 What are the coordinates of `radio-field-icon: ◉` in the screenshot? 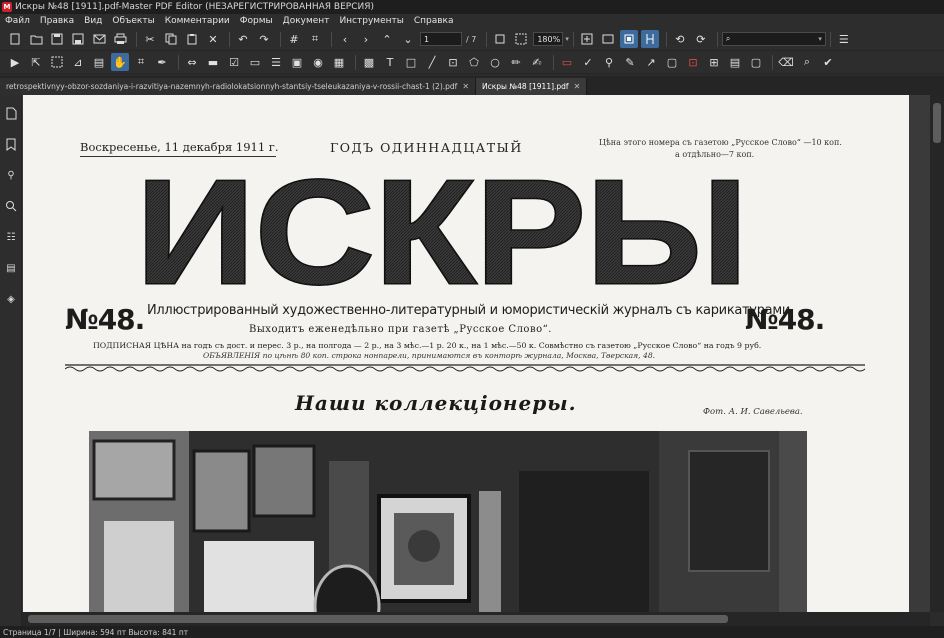 It's located at (318, 62).